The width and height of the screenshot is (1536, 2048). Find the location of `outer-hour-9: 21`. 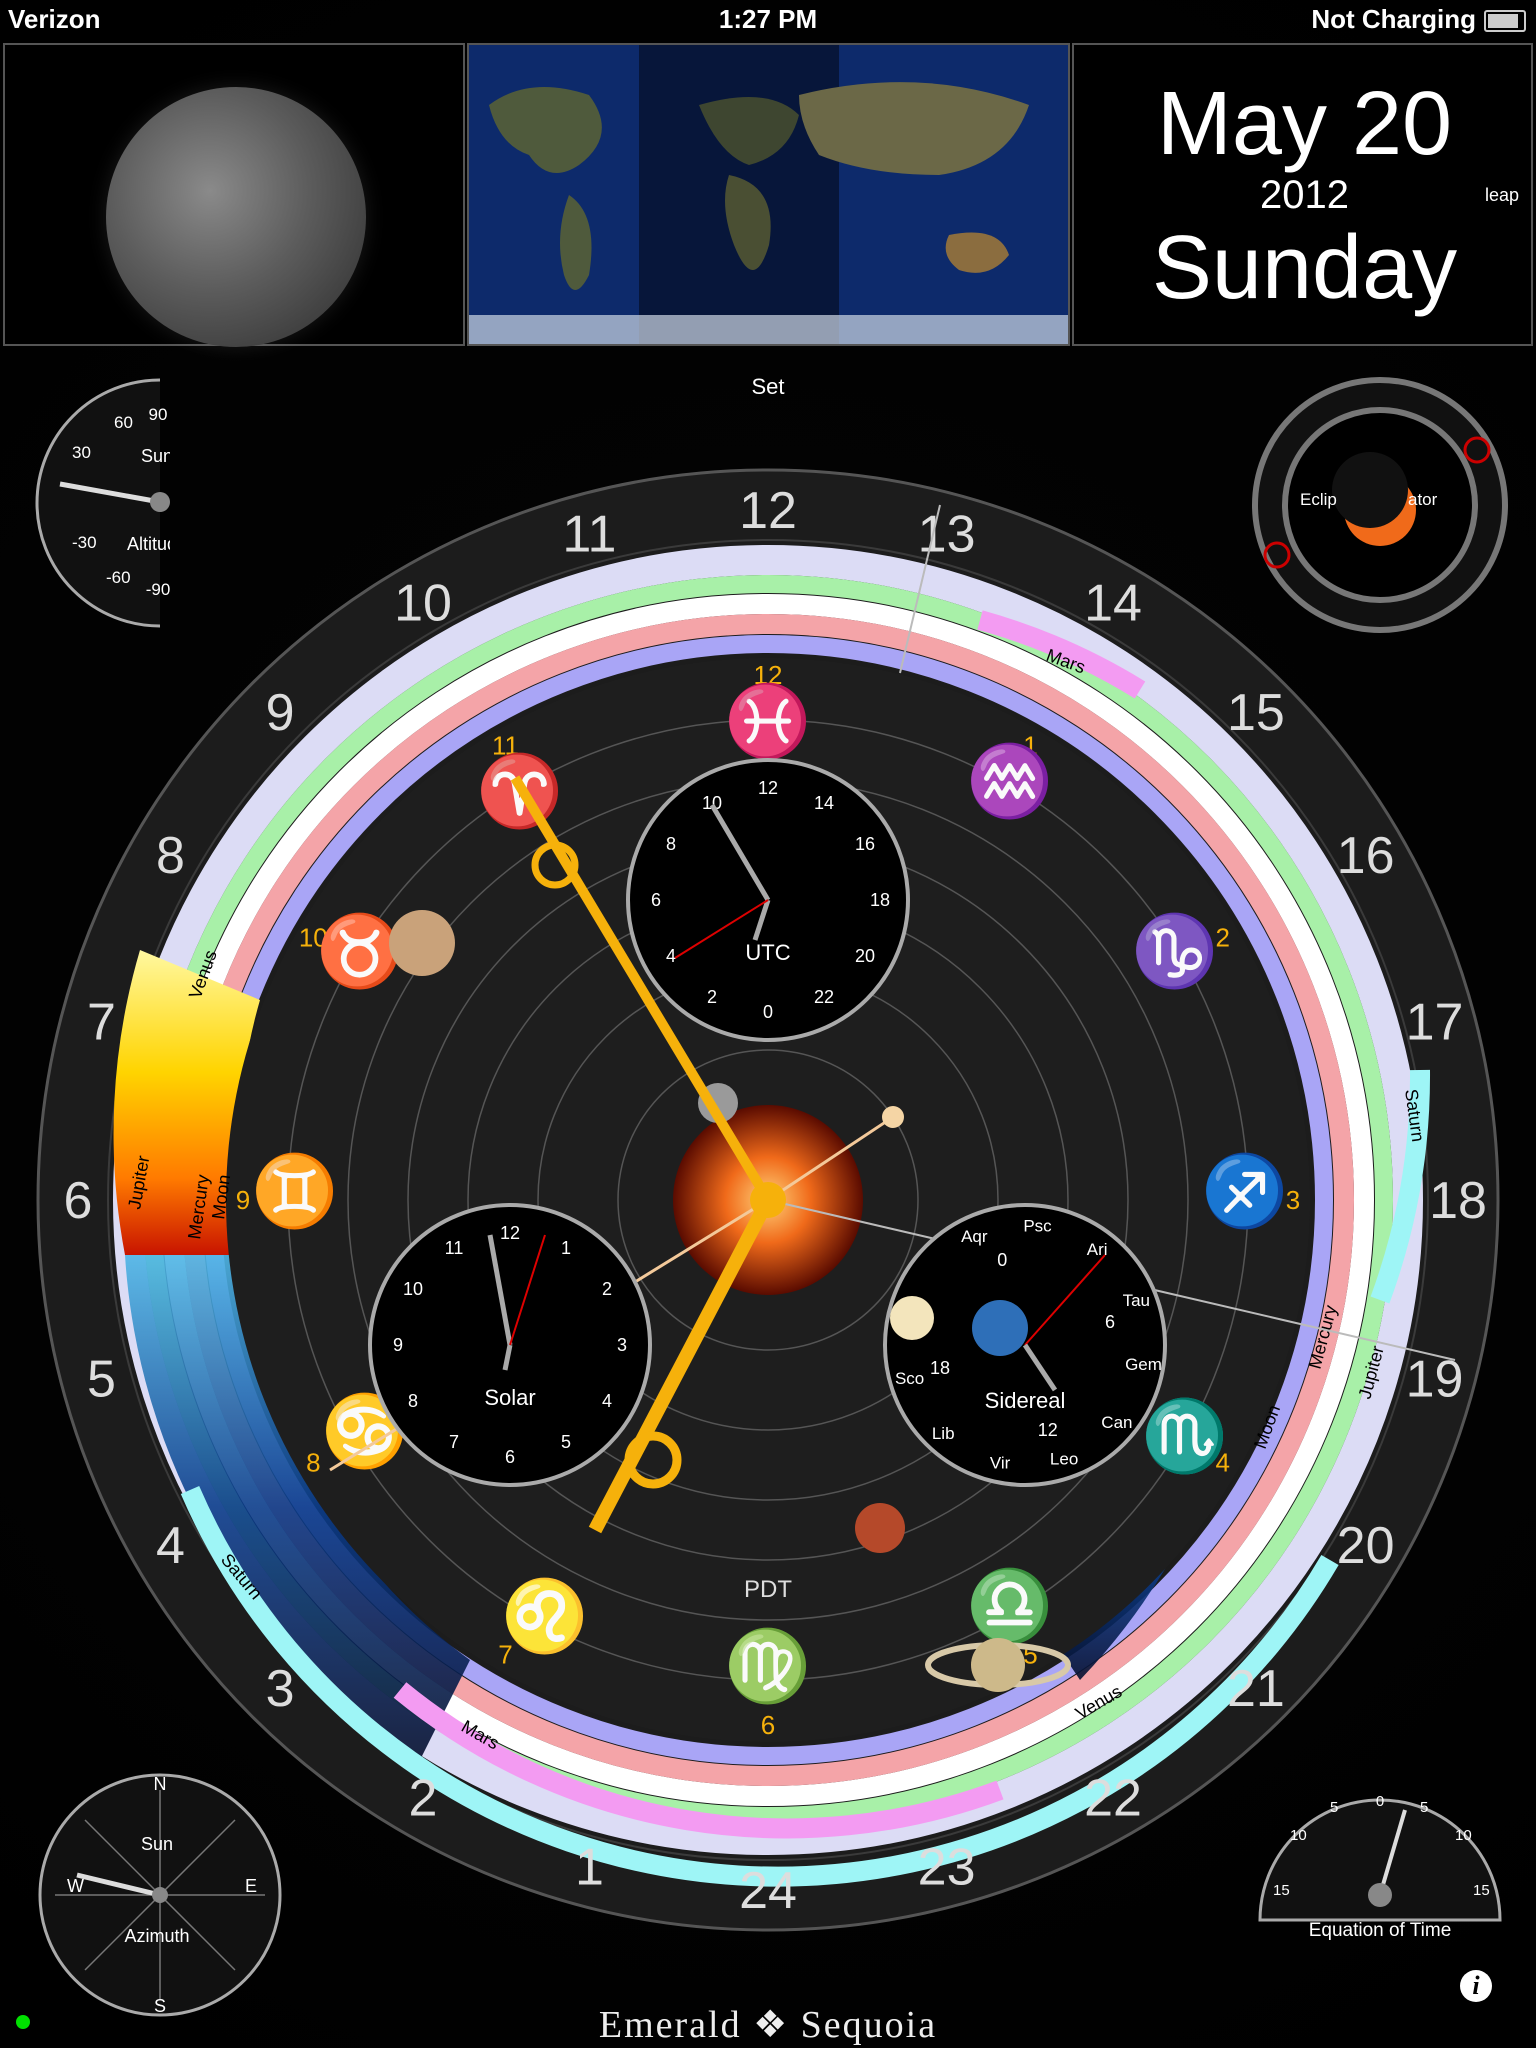

outer-hour-9: 21 is located at coordinates (1256, 1689).